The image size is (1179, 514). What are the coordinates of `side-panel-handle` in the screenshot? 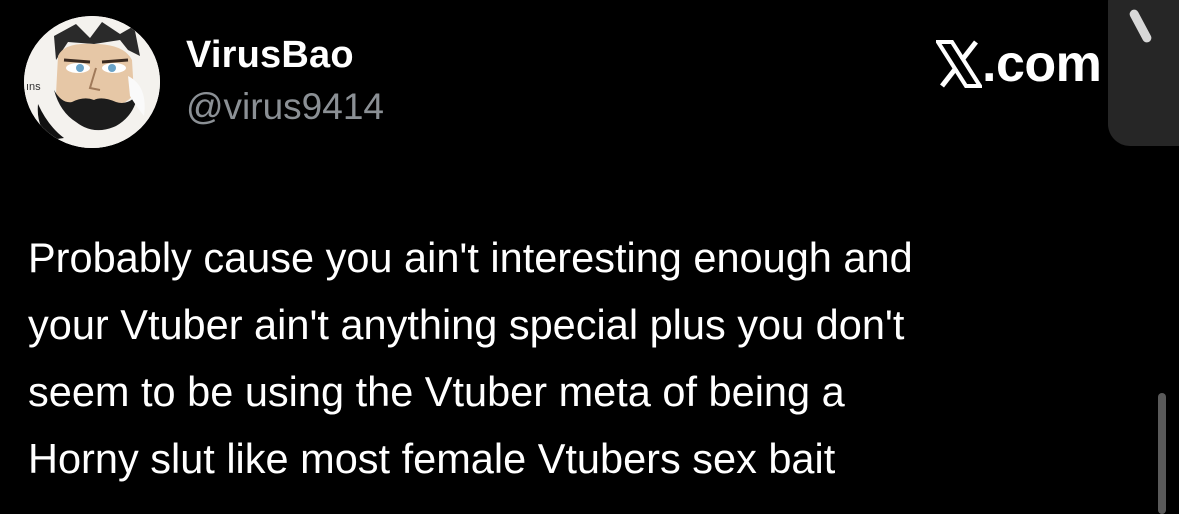 It's located at (1143, 73).